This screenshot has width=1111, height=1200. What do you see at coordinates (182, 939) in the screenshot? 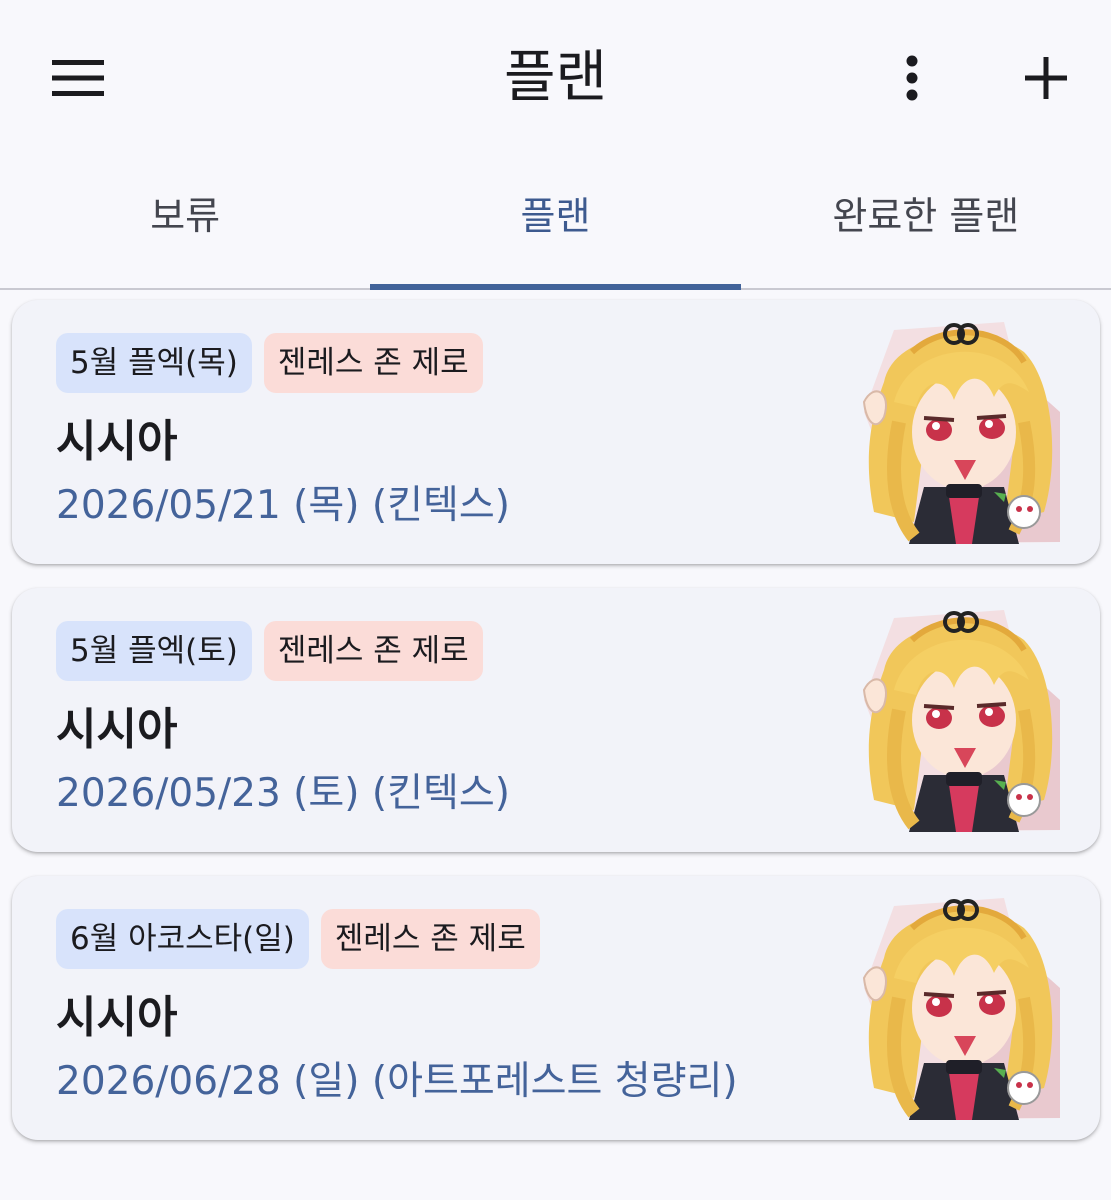
I see `event-tag-chip: 6월 아코스타(일)` at bounding box center [182, 939].